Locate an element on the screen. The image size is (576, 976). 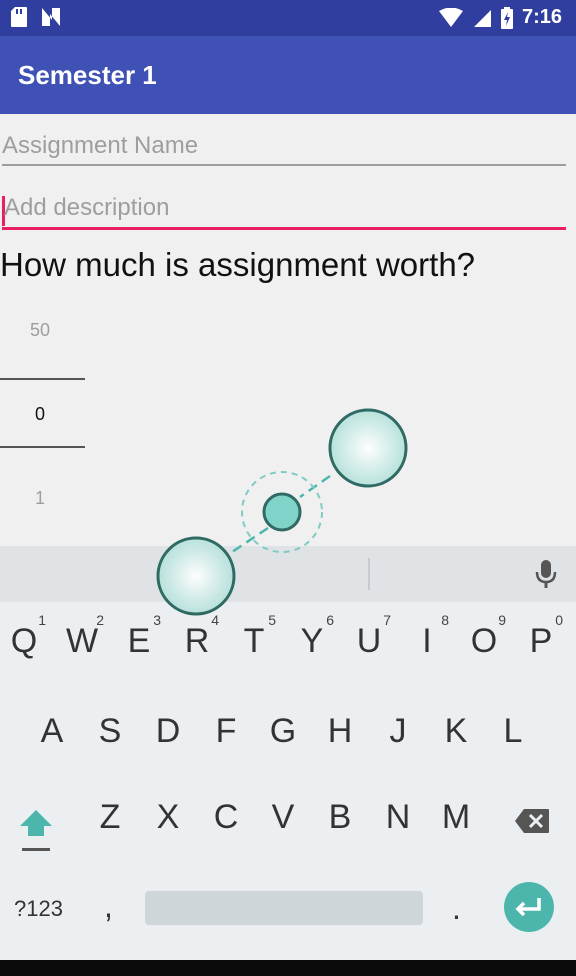
navigation-bar is located at coordinates (288, 968).